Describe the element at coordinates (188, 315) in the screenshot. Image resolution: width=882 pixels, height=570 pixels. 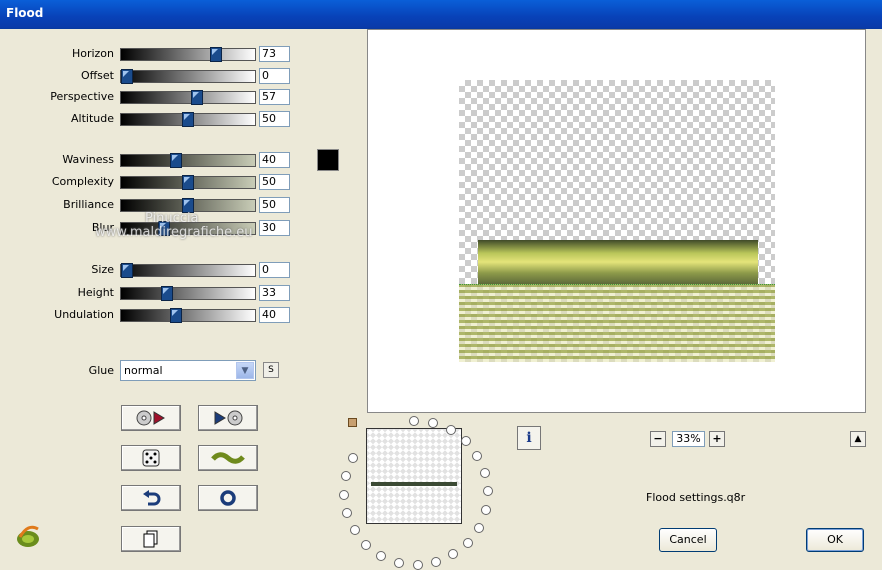
I see `undulation-slider` at that location.